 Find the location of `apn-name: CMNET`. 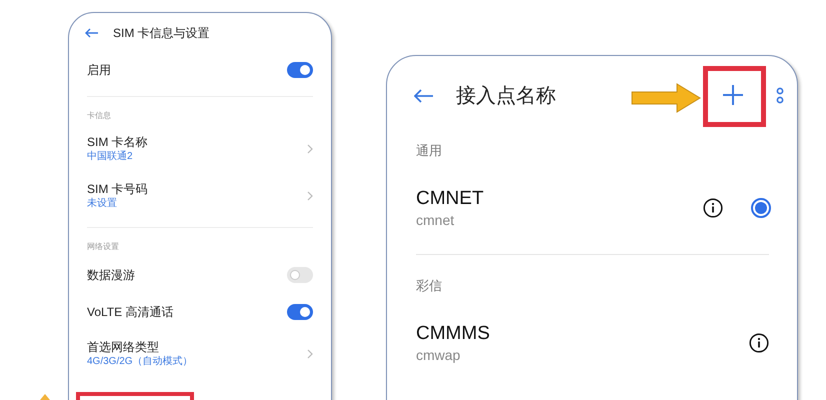

apn-name: CMNET is located at coordinates (450, 199).